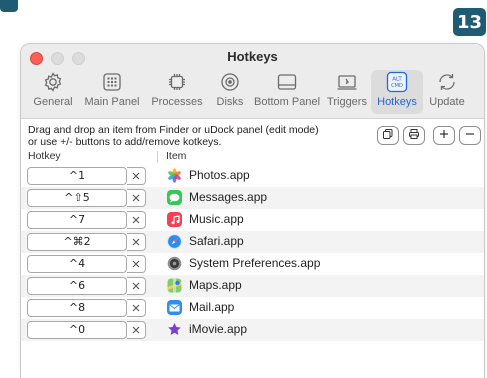  I want to click on maps-icon, so click(174, 285).